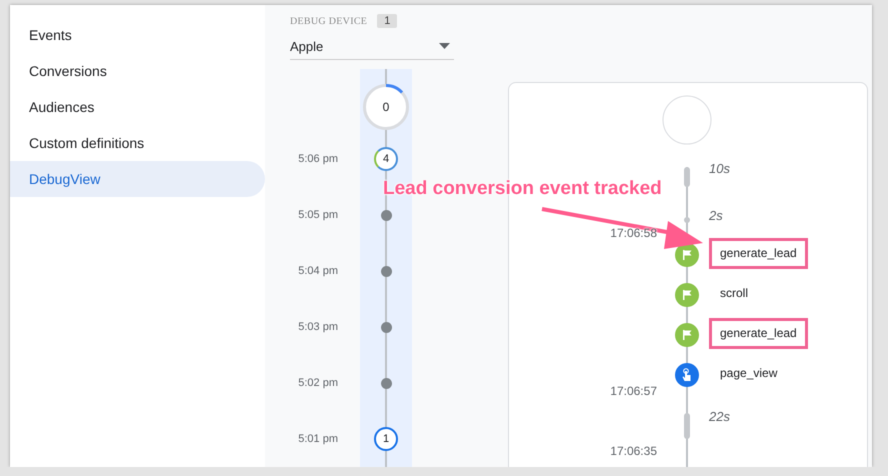  Describe the element at coordinates (444, 46) in the screenshot. I see `caret-icon` at that location.